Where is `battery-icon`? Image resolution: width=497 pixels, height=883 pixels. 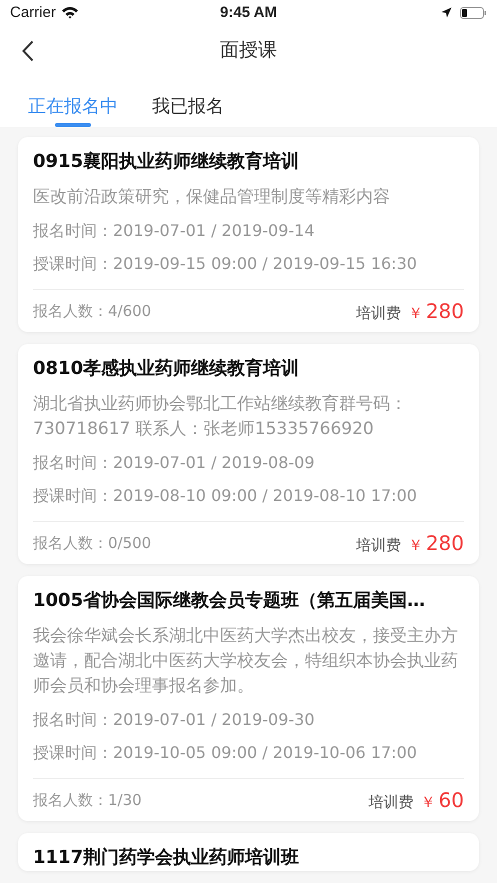
battery-icon is located at coordinates (473, 12).